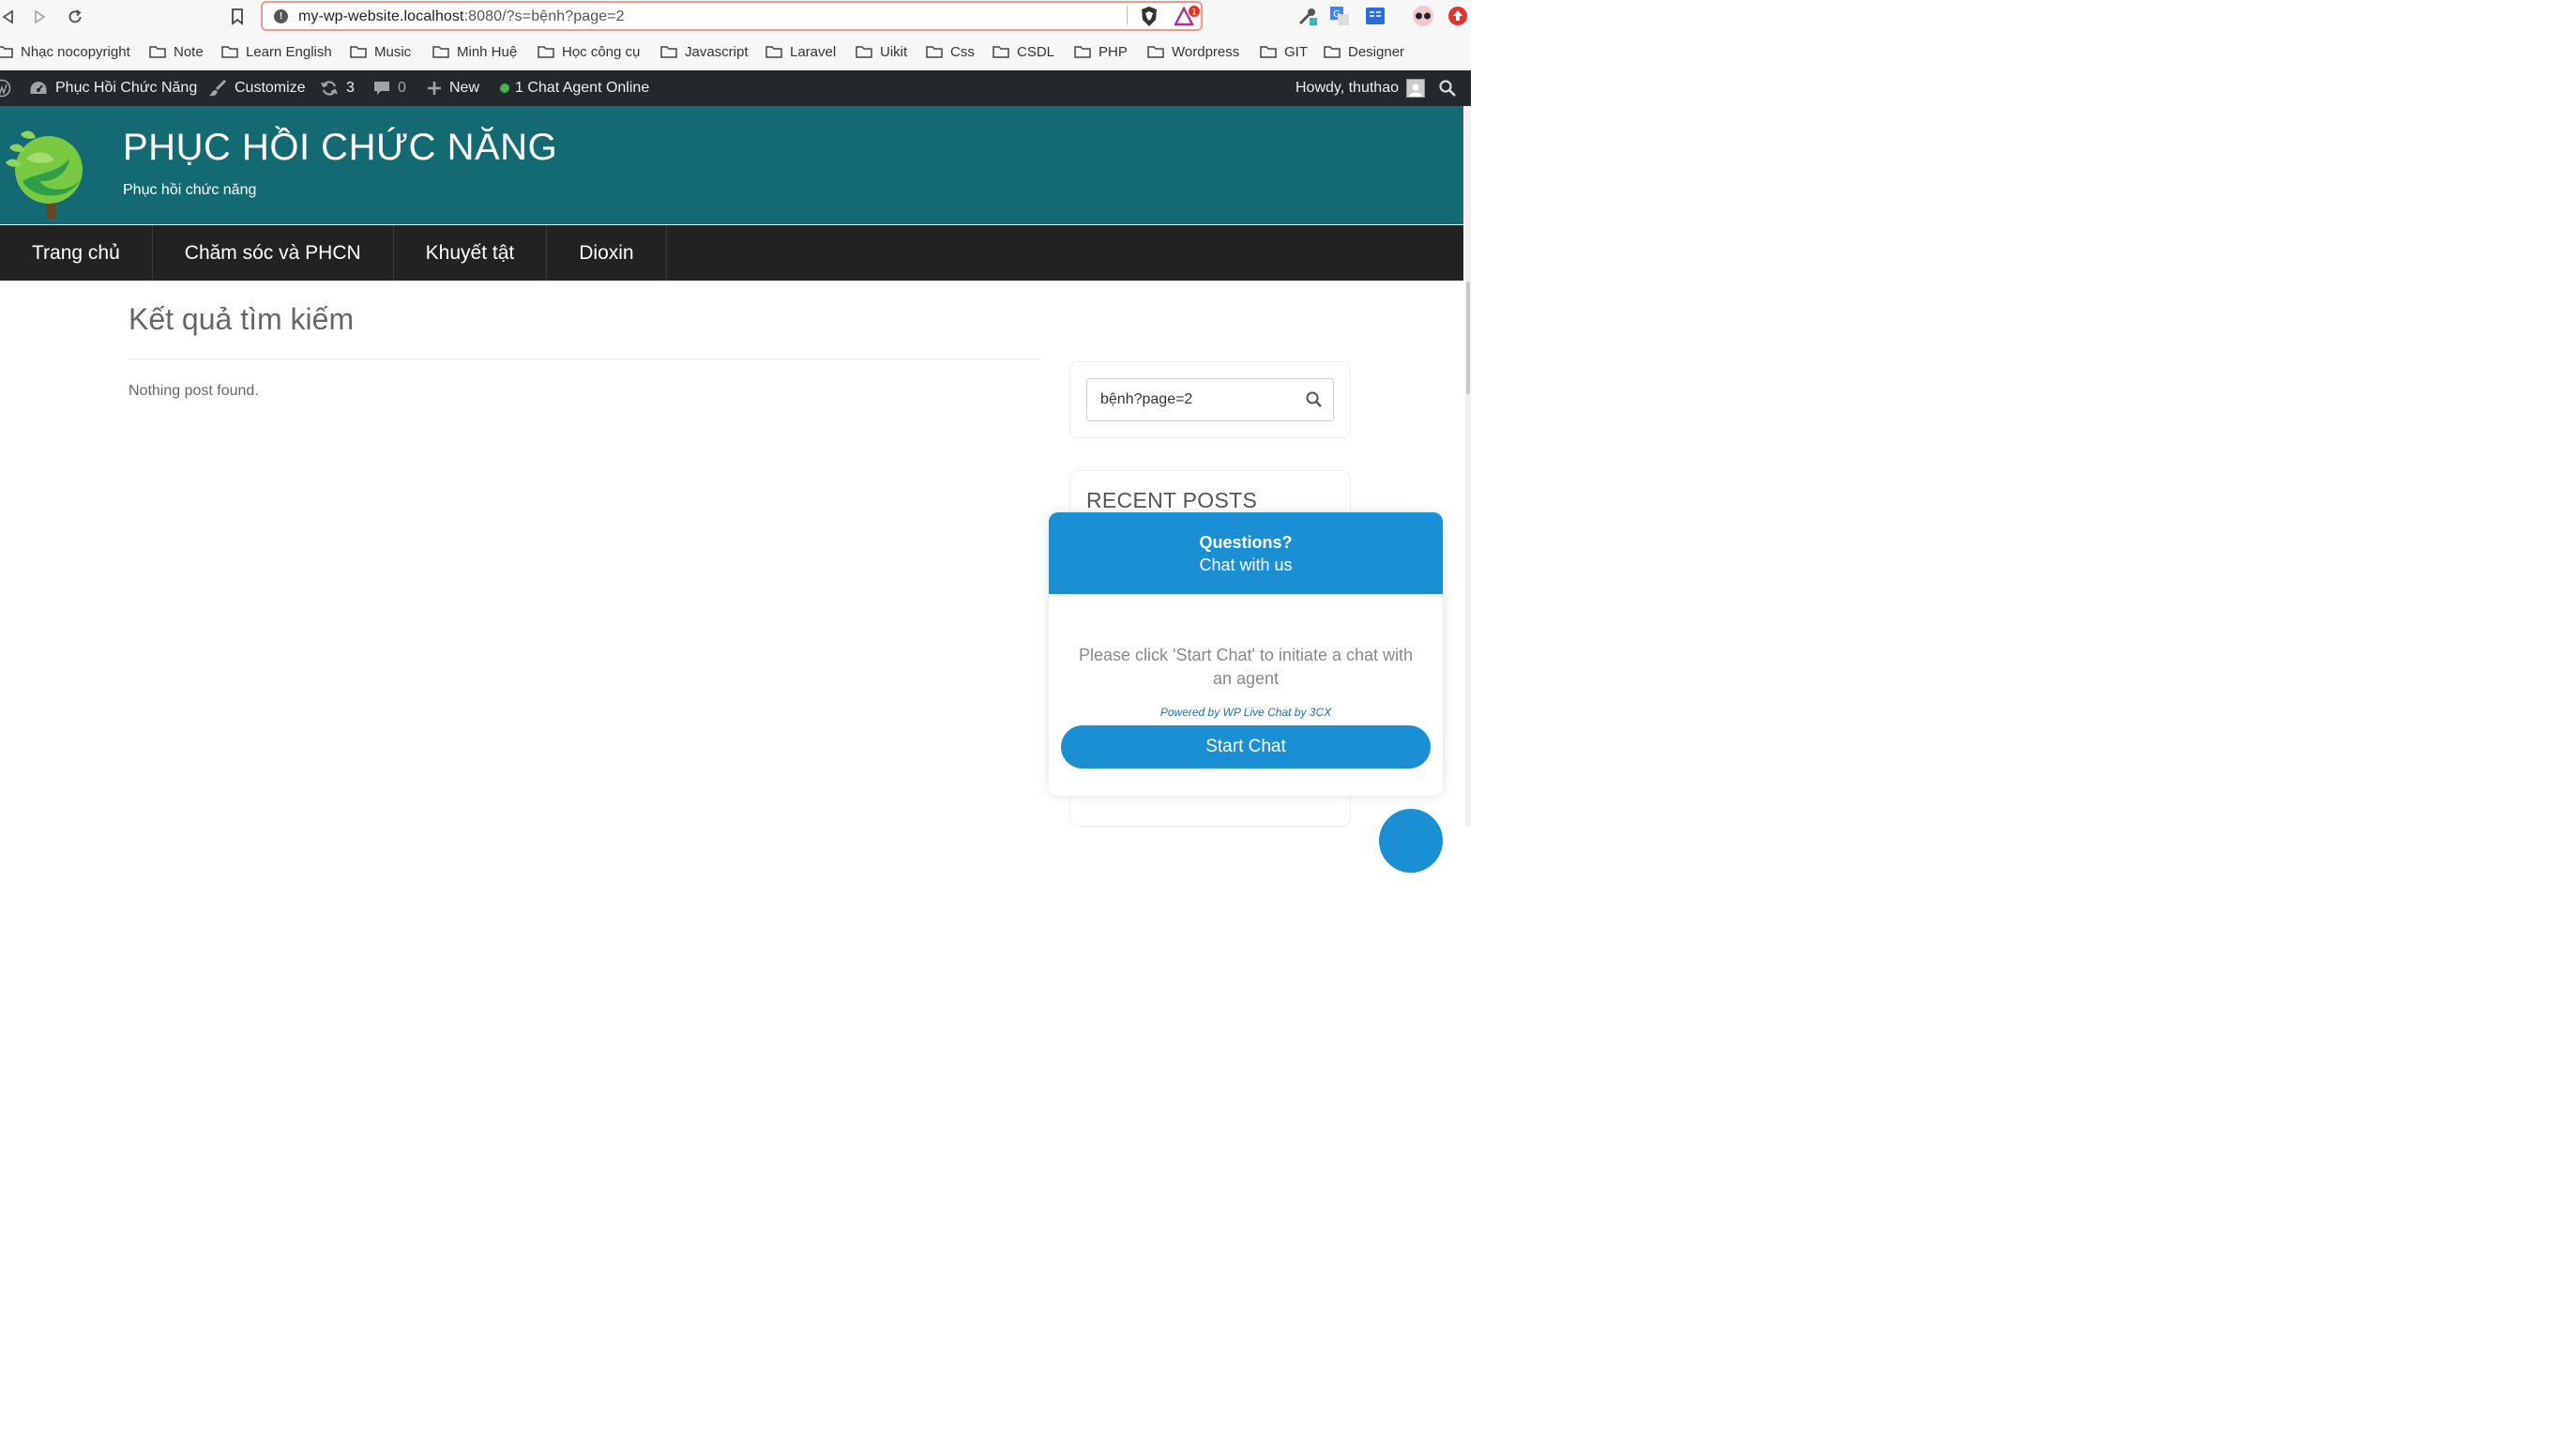  Describe the element at coordinates (1246, 565) in the screenshot. I see `chat-subtitle: Chat with us` at that location.